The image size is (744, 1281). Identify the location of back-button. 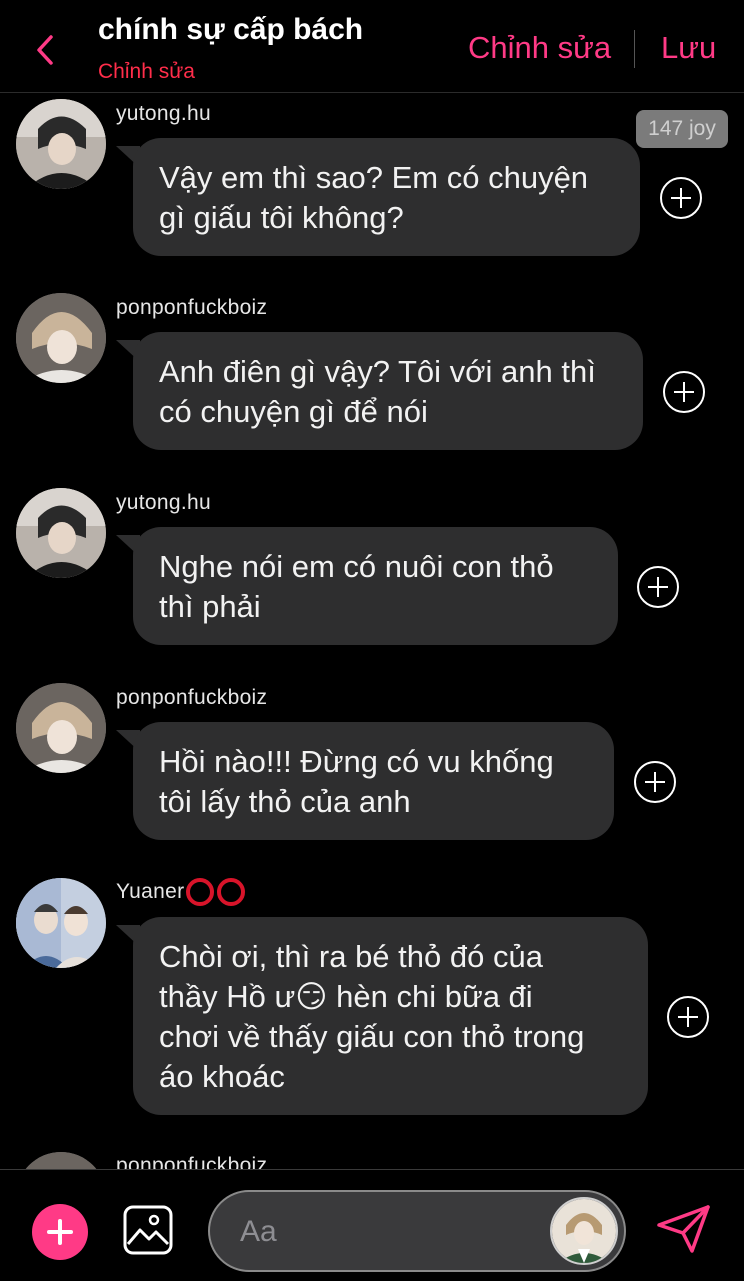
(45, 50).